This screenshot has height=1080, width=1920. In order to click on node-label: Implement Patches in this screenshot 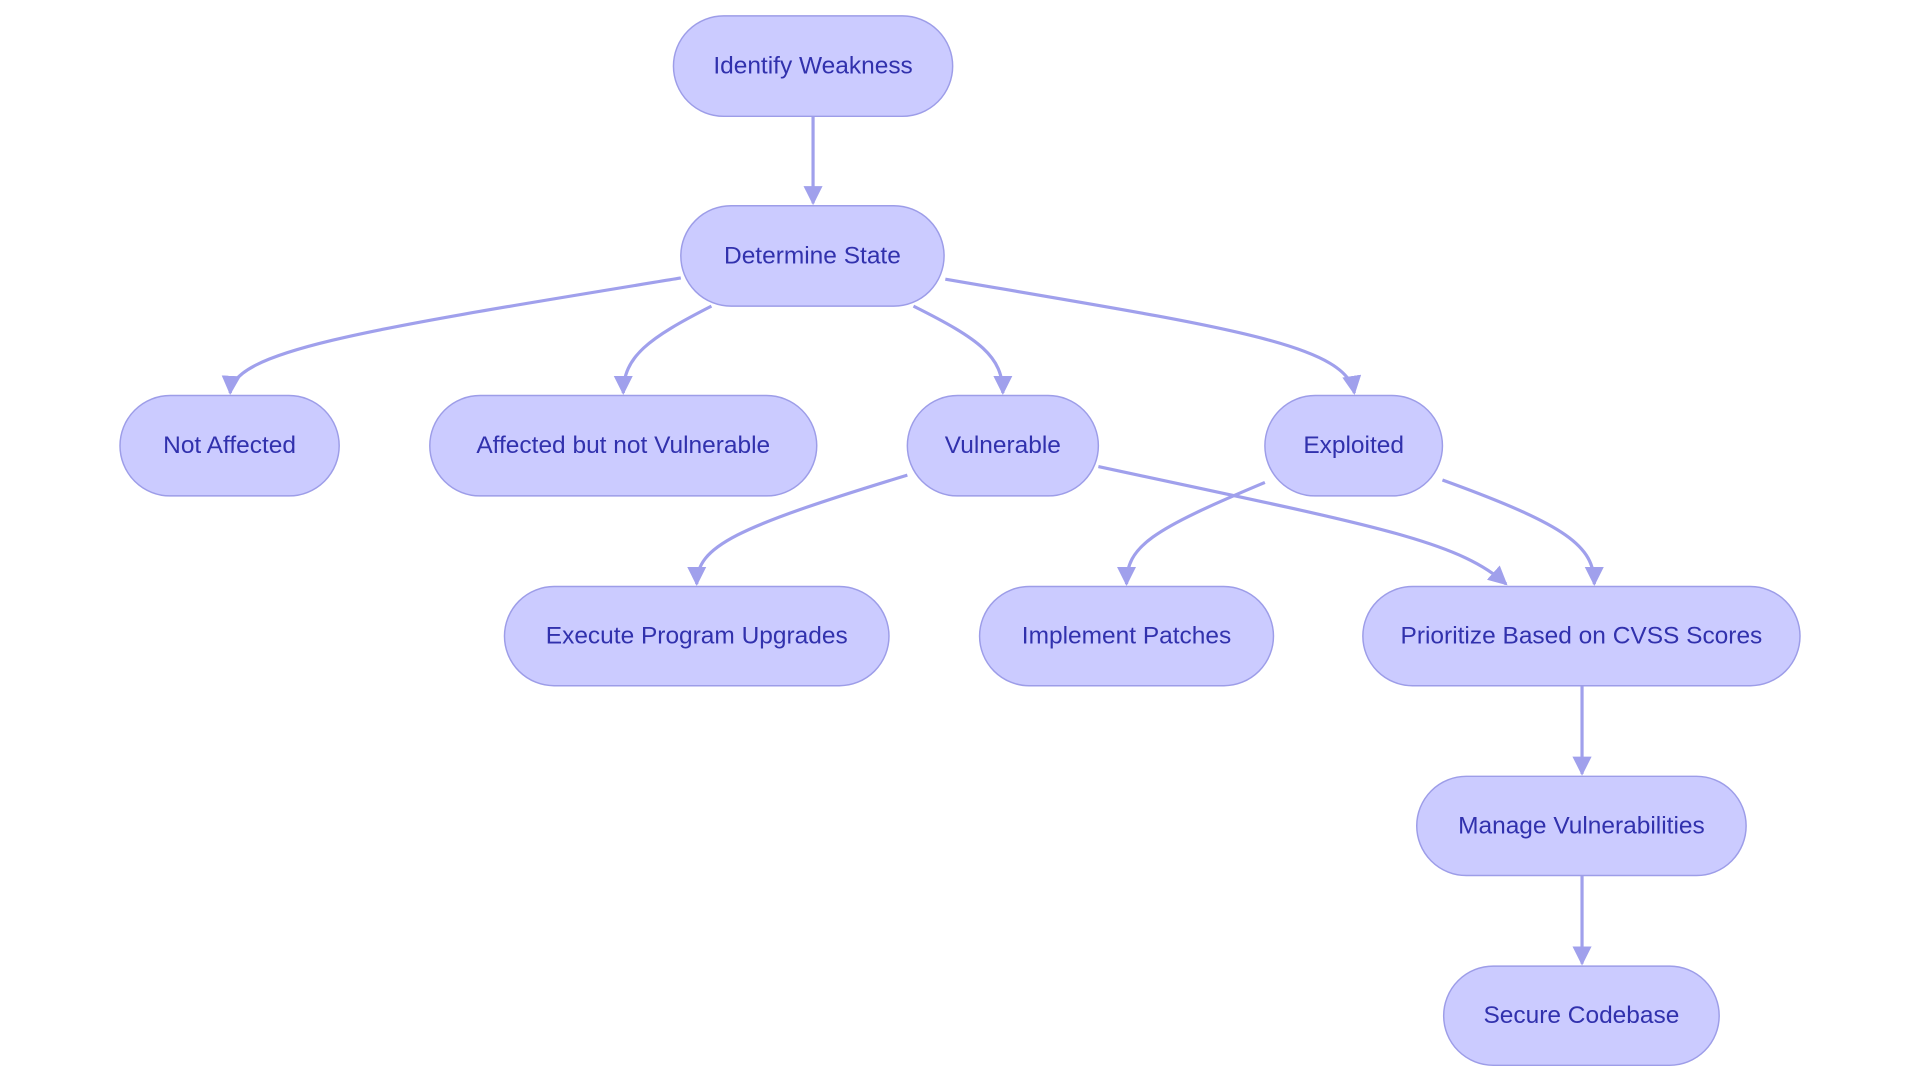, I will do `click(1126, 636)`.